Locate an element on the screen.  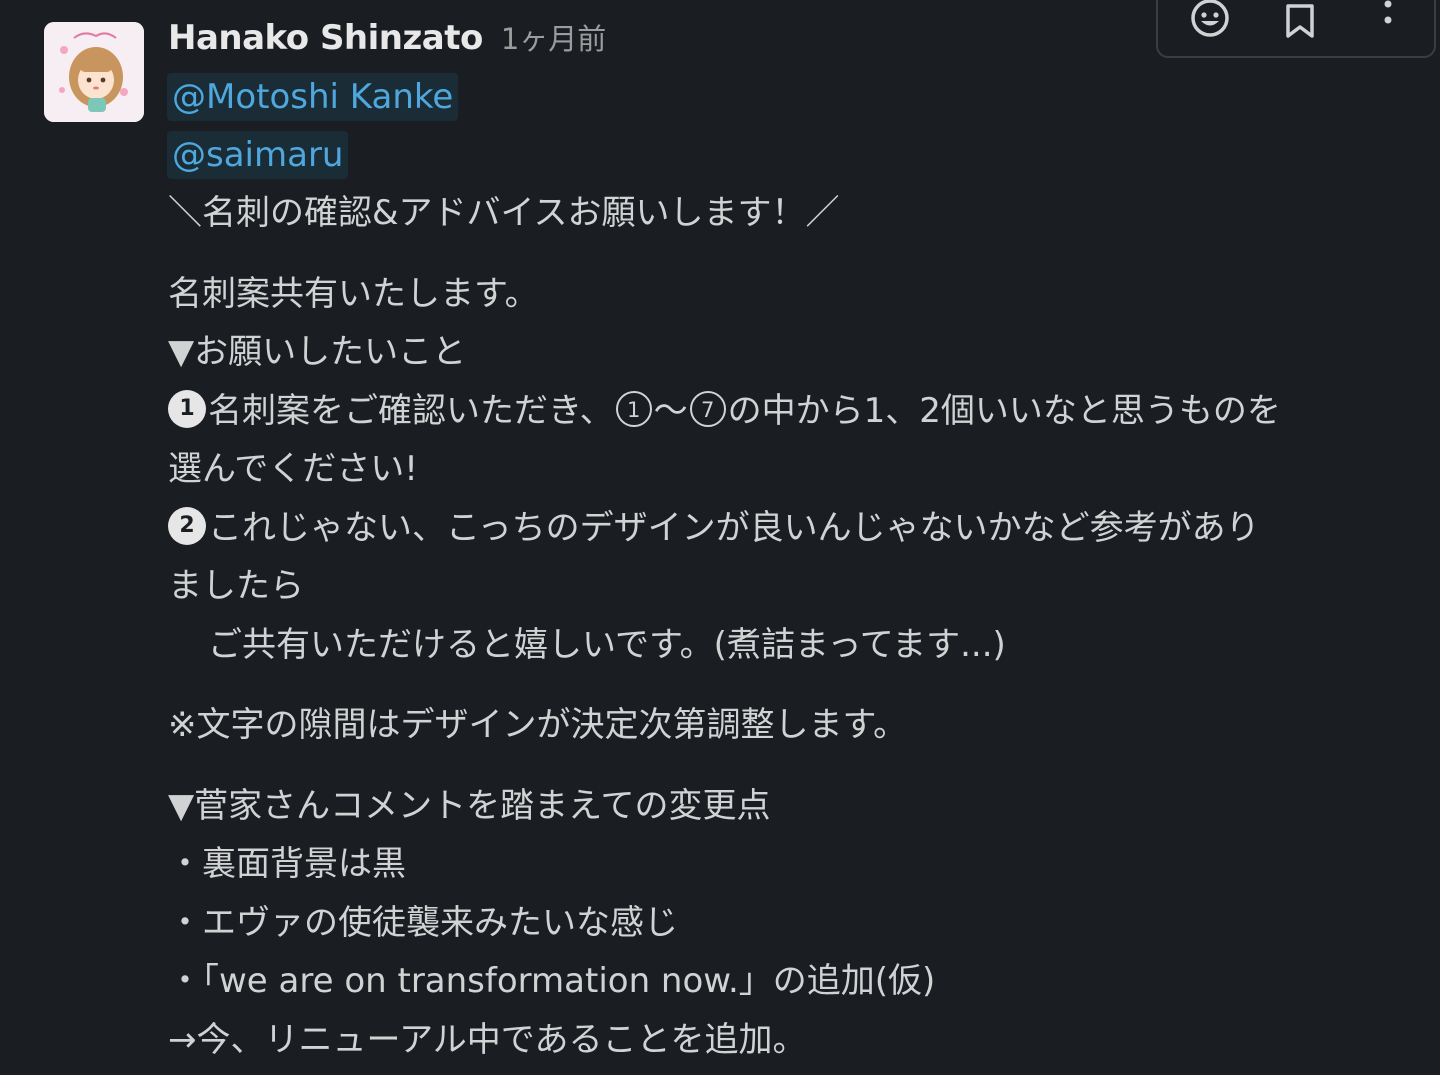
circled-number-1: 1 is located at coordinates (633, 409).